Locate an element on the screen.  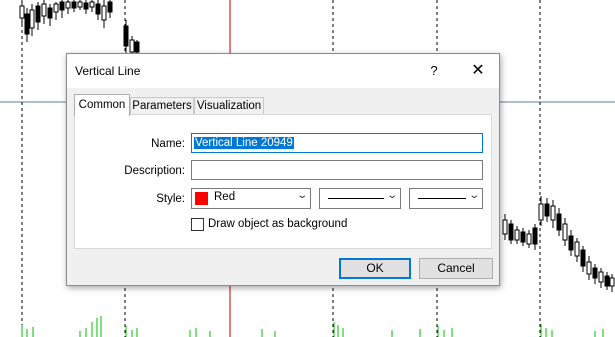
draw-background-checkbox is located at coordinates (197, 224).